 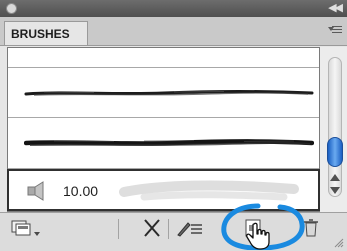 What do you see at coordinates (333, 129) in the screenshot?
I see `vertical-scrollbar` at bounding box center [333, 129].